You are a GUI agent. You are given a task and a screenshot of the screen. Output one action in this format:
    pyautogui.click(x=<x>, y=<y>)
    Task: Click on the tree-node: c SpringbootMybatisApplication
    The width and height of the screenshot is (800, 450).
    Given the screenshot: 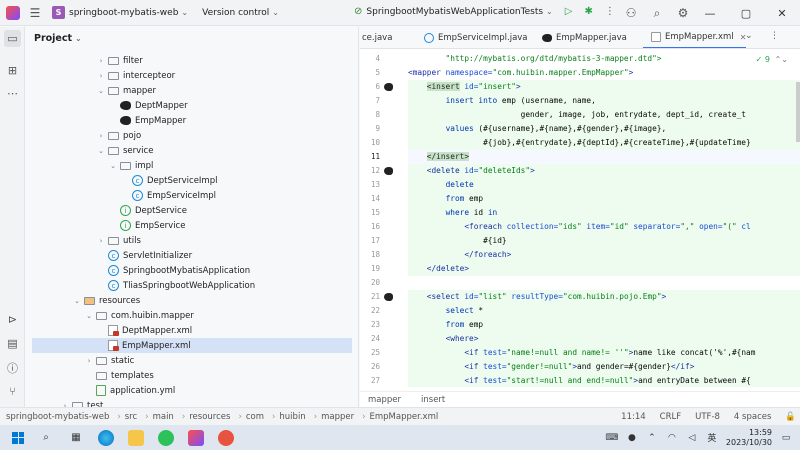 What is the action you would take?
    pyautogui.click(x=173, y=270)
    